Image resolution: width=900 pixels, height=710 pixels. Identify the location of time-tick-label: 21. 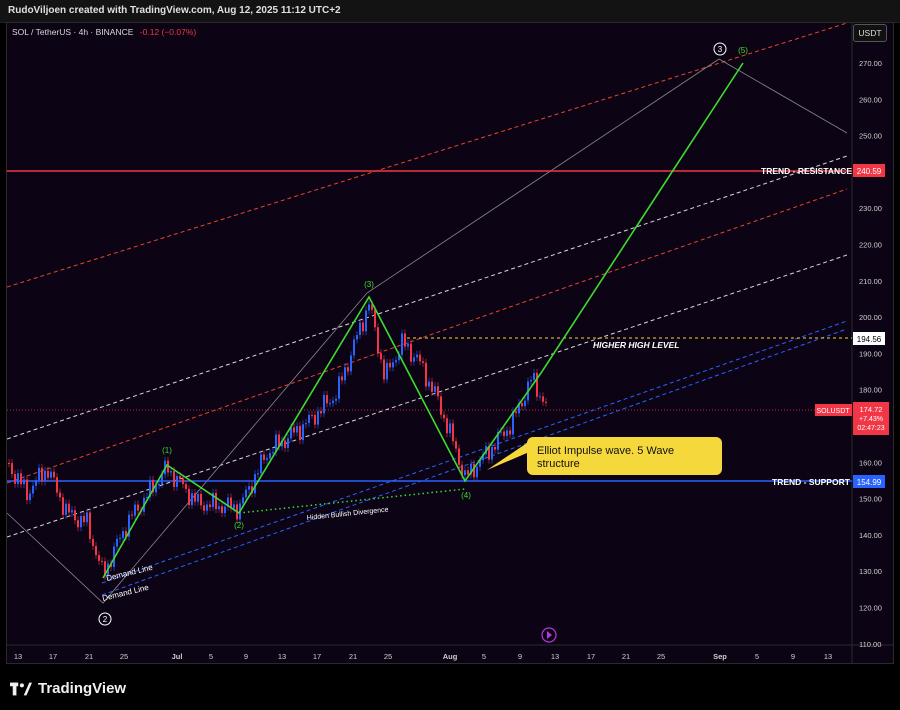
(89, 656).